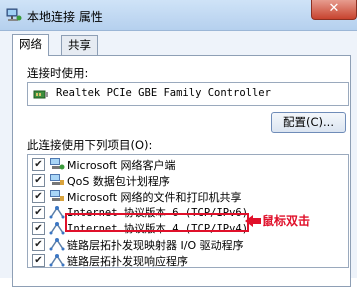 This screenshot has height=287, width=357. What do you see at coordinates (58, 73) in the screenshot?
I see `connect-using-label: 连接时使用:` at bounding box center [58, 73].